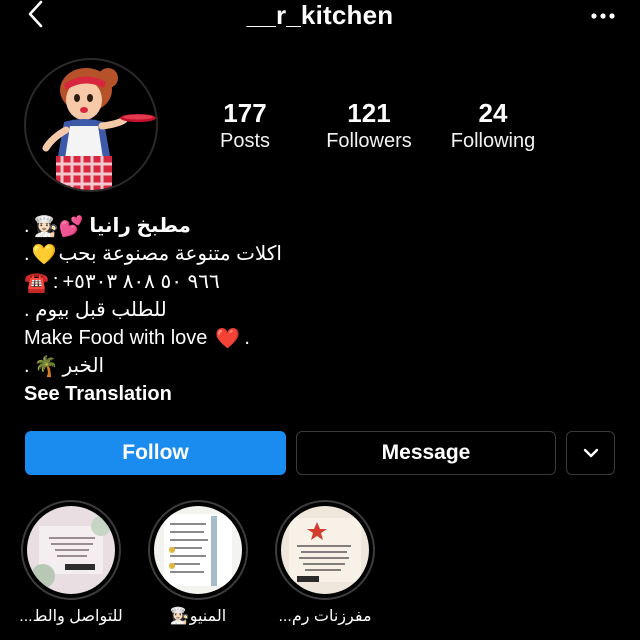 The height and width of the screenshot is (640, 640). What do you see at coordinates (493, 113) in the screenshot?
I see `following-count: 24` at bounding box center [493, 113].